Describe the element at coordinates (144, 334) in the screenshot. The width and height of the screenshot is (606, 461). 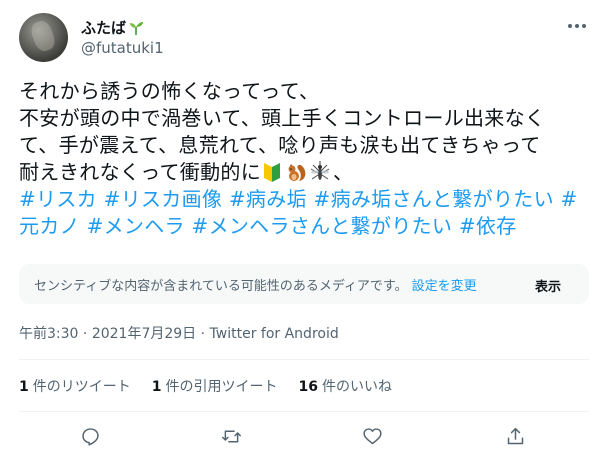
I see `tweet-date: 2021年7月29日` at that location.